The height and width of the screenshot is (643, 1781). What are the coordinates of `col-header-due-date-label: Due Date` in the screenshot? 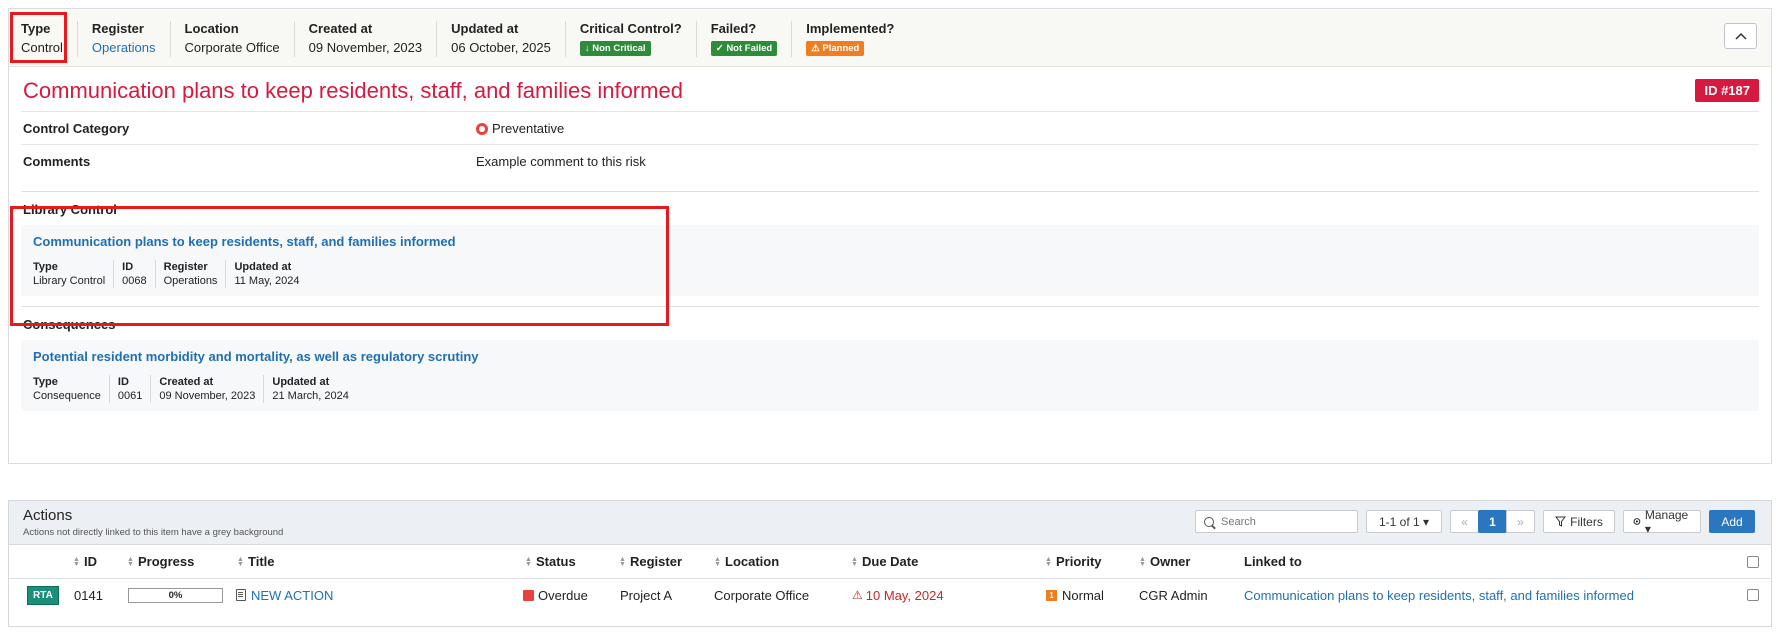 It's located at (890, 561).